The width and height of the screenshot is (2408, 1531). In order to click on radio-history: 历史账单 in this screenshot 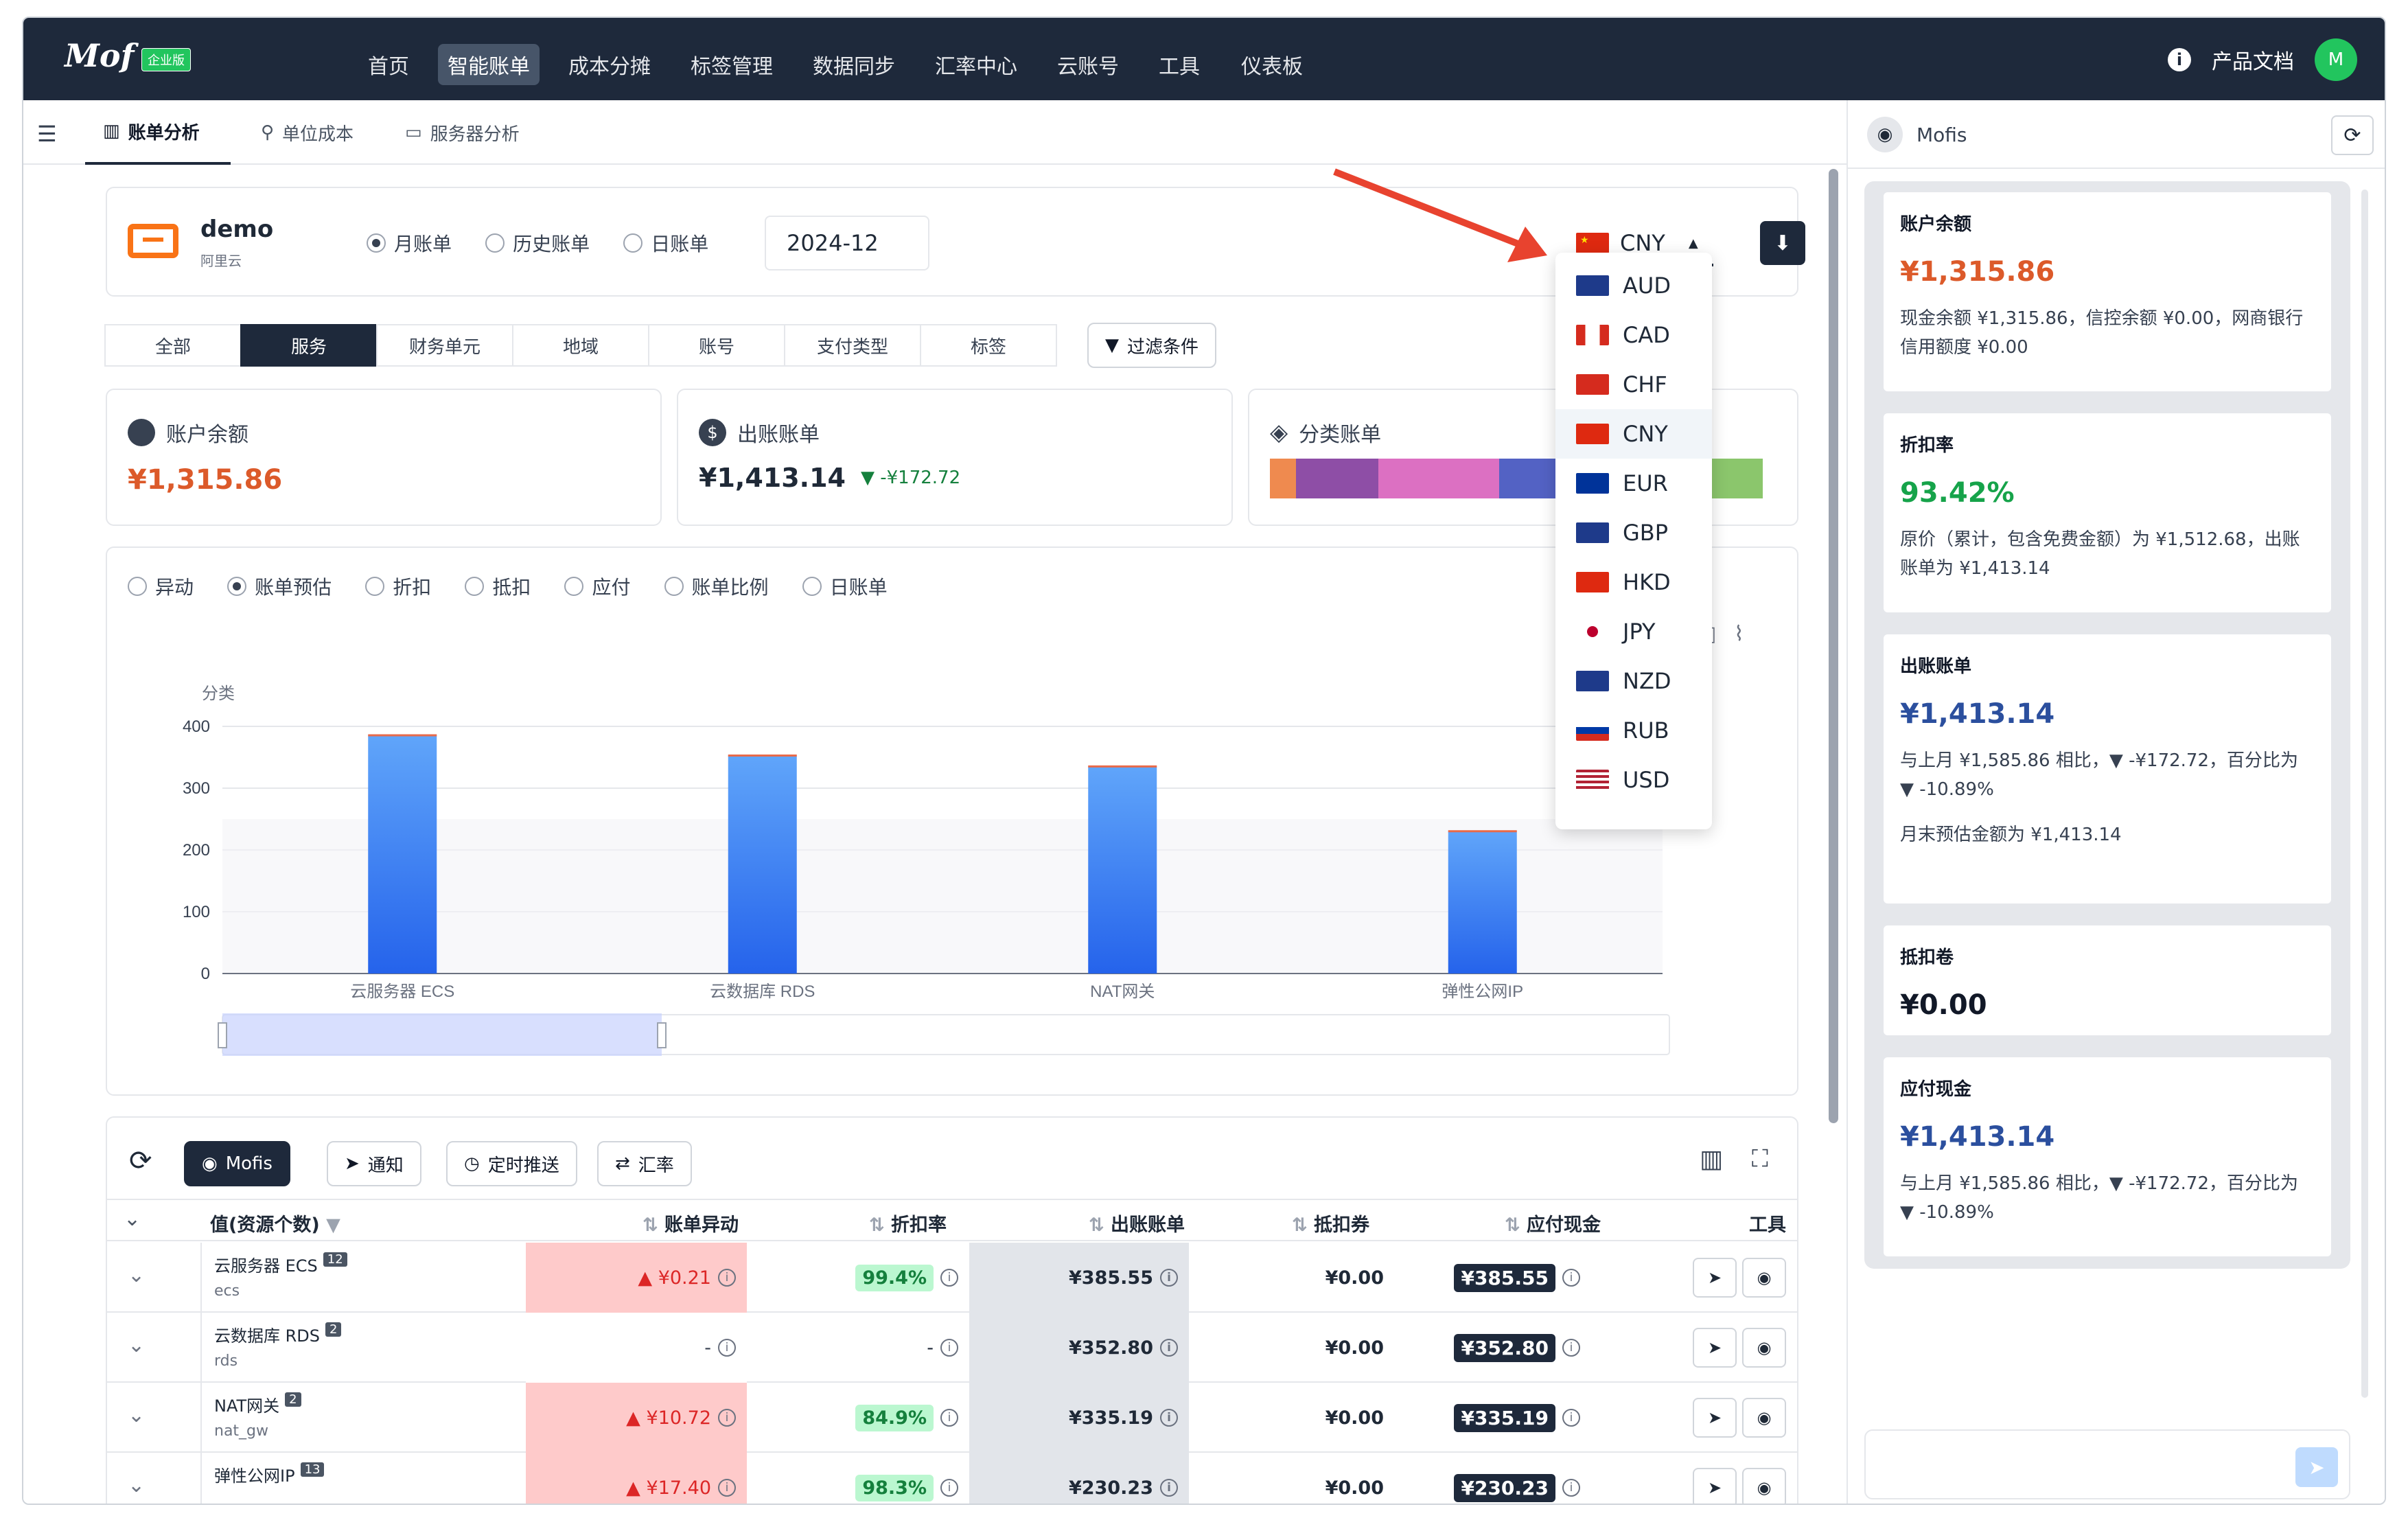, I will do `click(537, 243)`.